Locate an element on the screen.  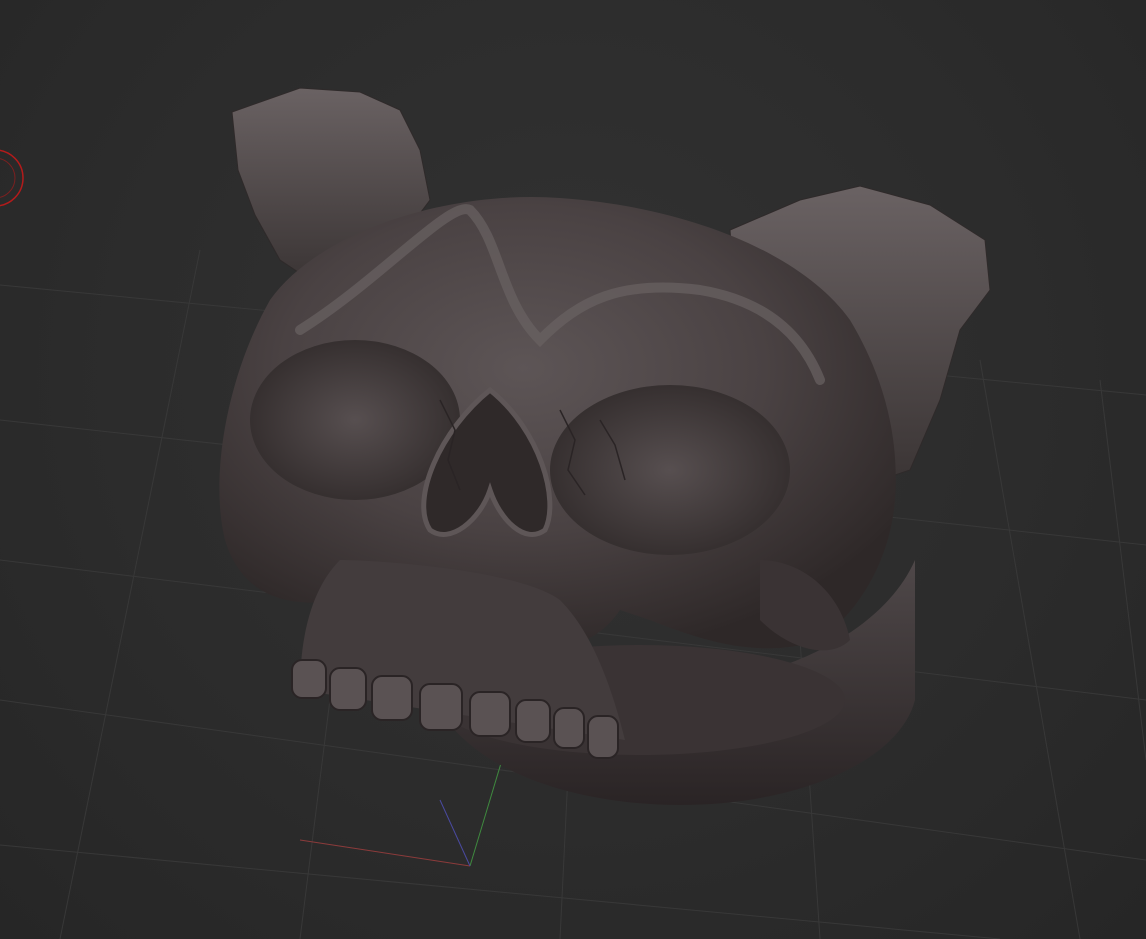
z-axis-line is located at coordinates (455, 833).